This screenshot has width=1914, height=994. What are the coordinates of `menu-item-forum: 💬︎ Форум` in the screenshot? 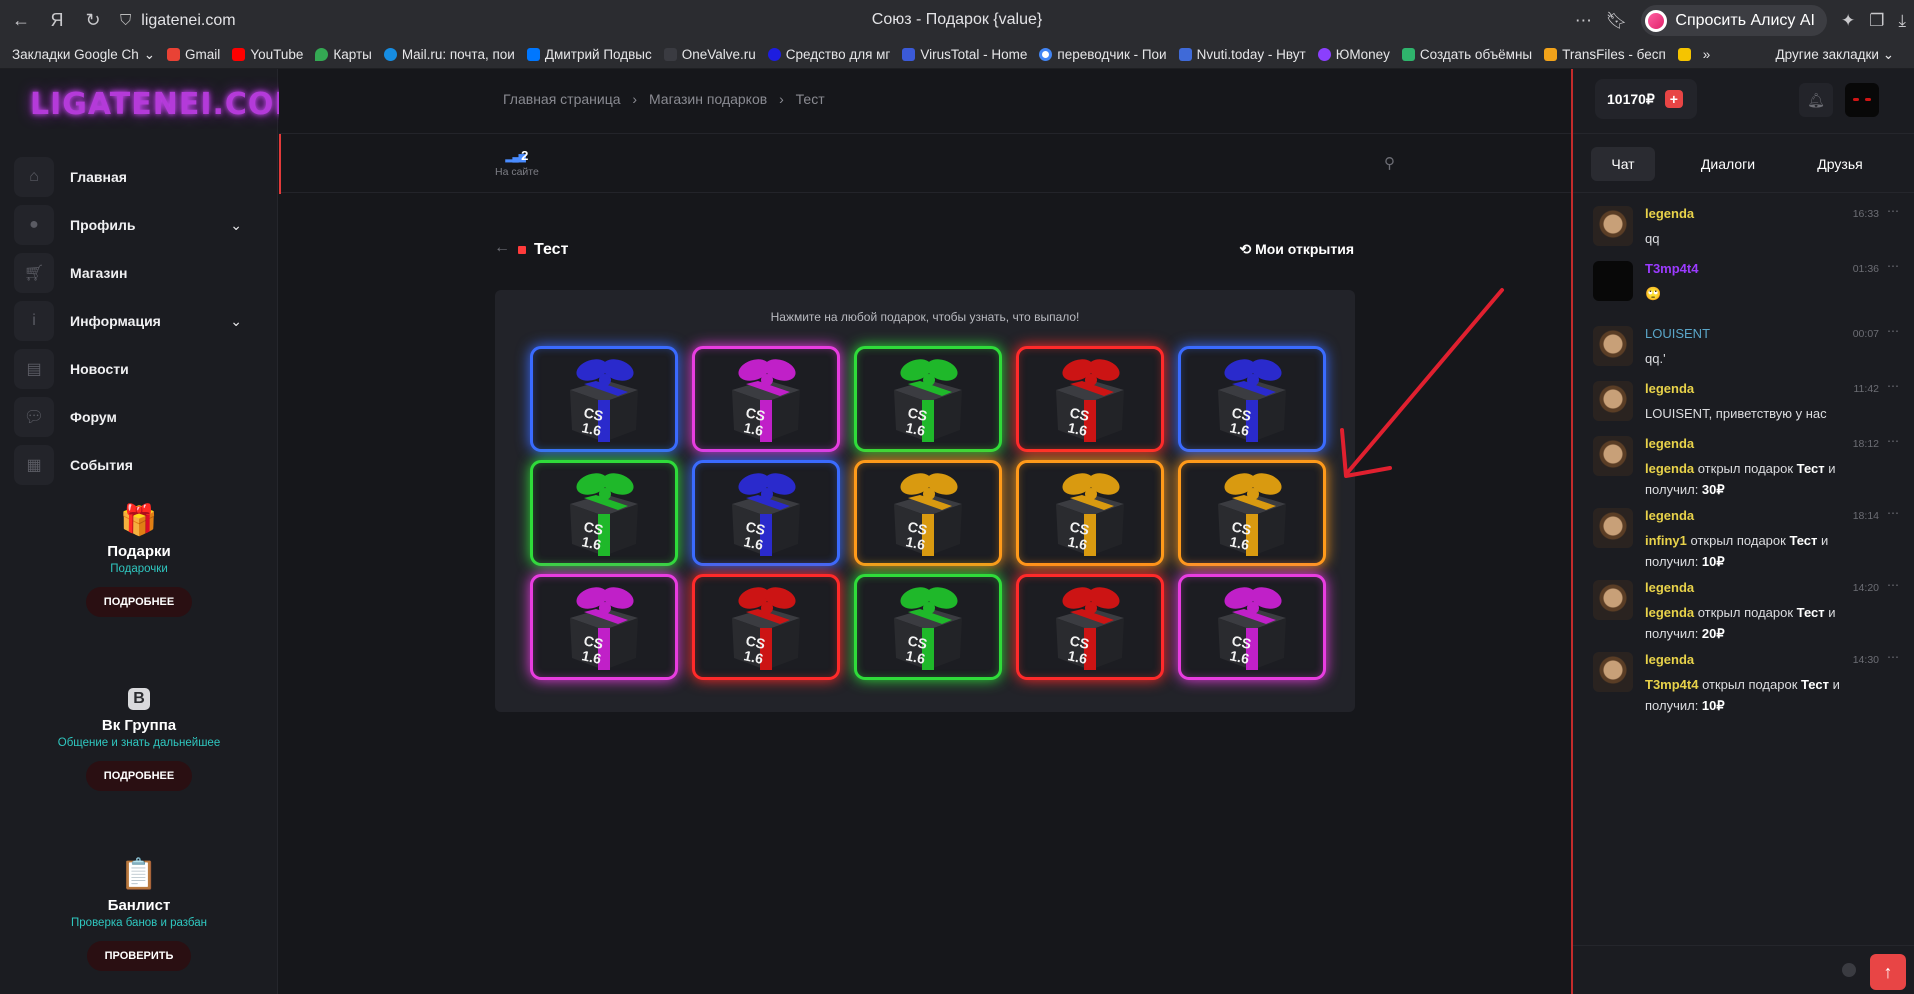 It's located at (139, 417).